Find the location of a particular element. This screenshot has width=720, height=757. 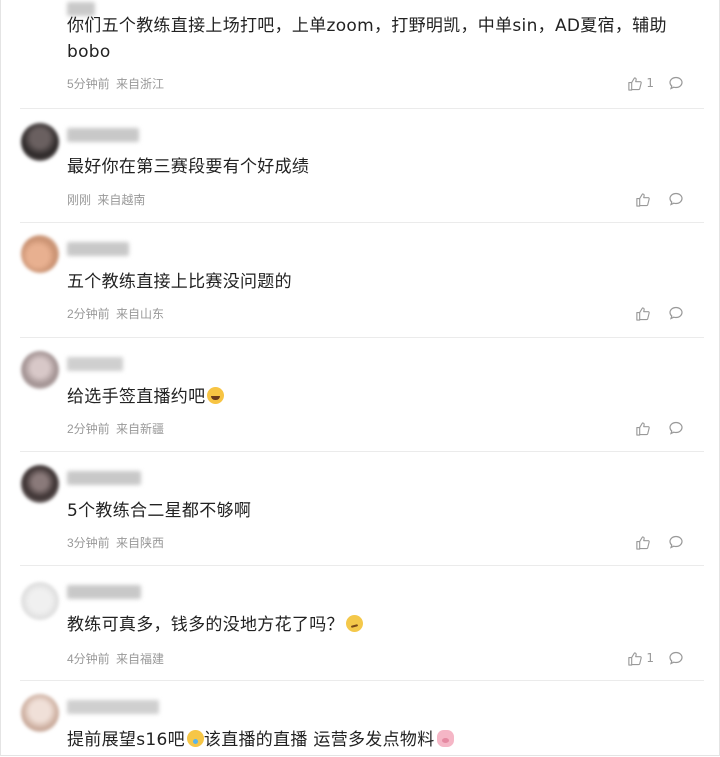

comment-location: 来自陕西 is located at coordinates (140, 543).